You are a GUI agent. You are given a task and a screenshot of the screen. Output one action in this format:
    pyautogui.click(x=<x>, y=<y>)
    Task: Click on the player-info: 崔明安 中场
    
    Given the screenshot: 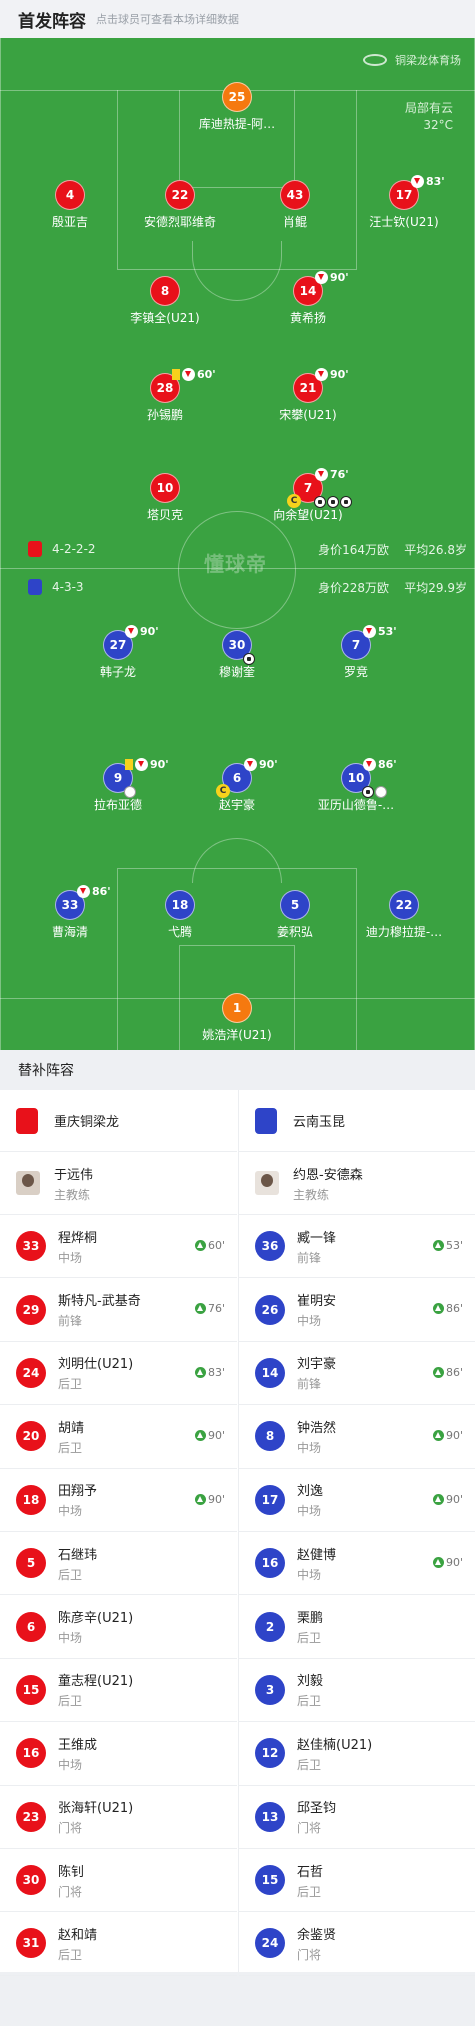 What is the action you would take?
    pyautogui.click(x=316, y=1309)
    